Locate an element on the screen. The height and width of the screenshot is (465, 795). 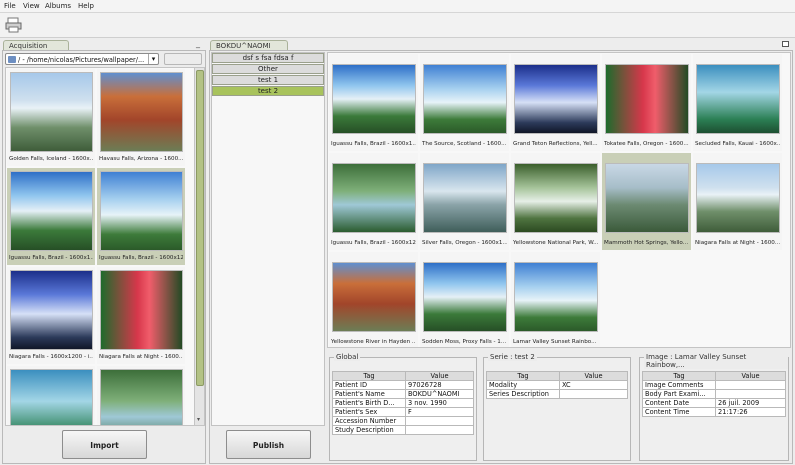
series-item: test 1 is located at coordinates (268, 80).